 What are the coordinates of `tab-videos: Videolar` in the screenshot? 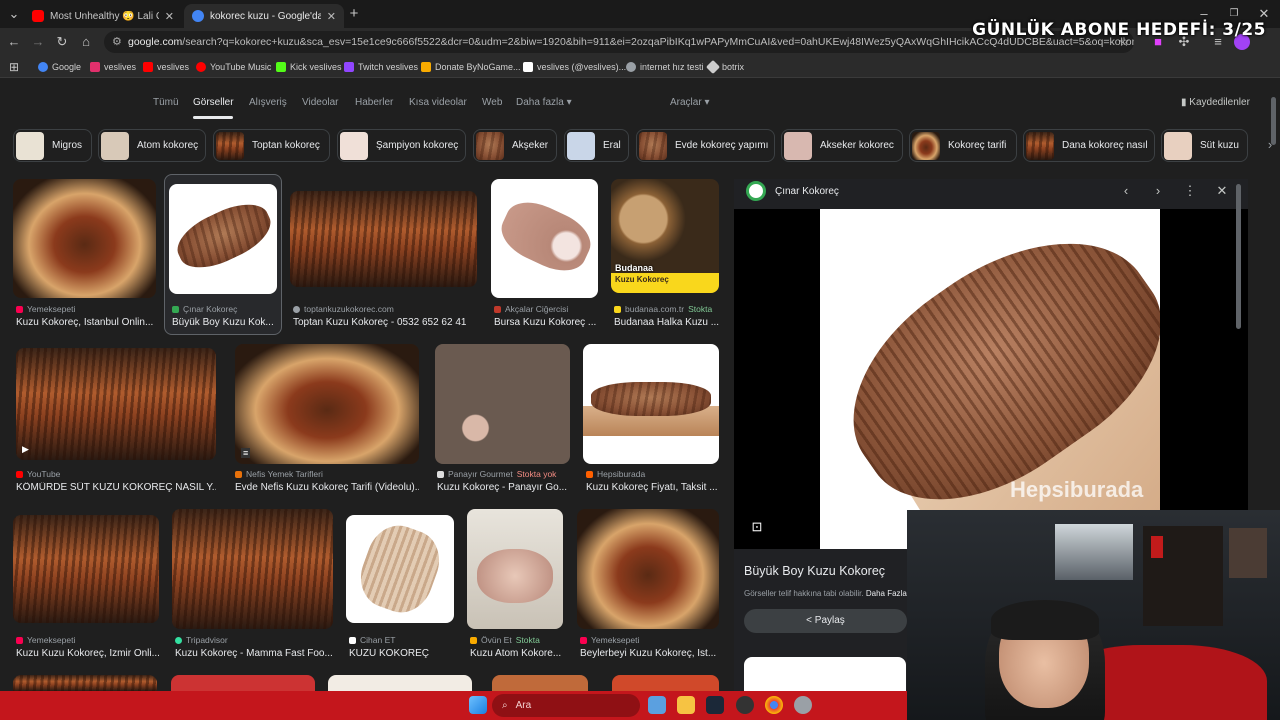 It's located at (320, 102).